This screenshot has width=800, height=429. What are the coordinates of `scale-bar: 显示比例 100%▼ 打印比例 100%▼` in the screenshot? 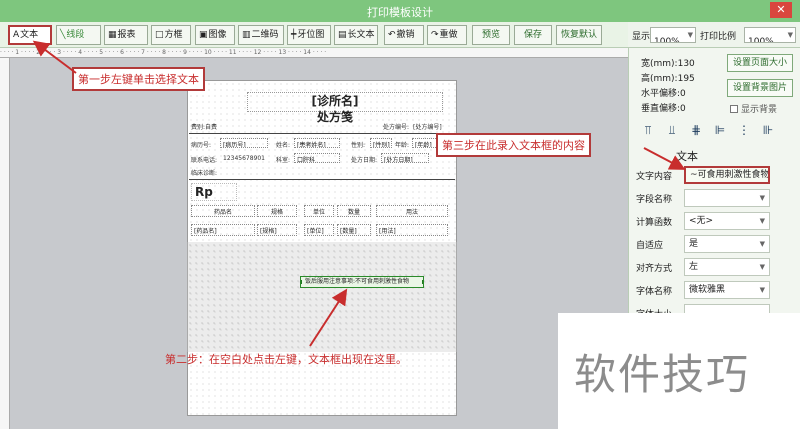 It's located at (714, 35).